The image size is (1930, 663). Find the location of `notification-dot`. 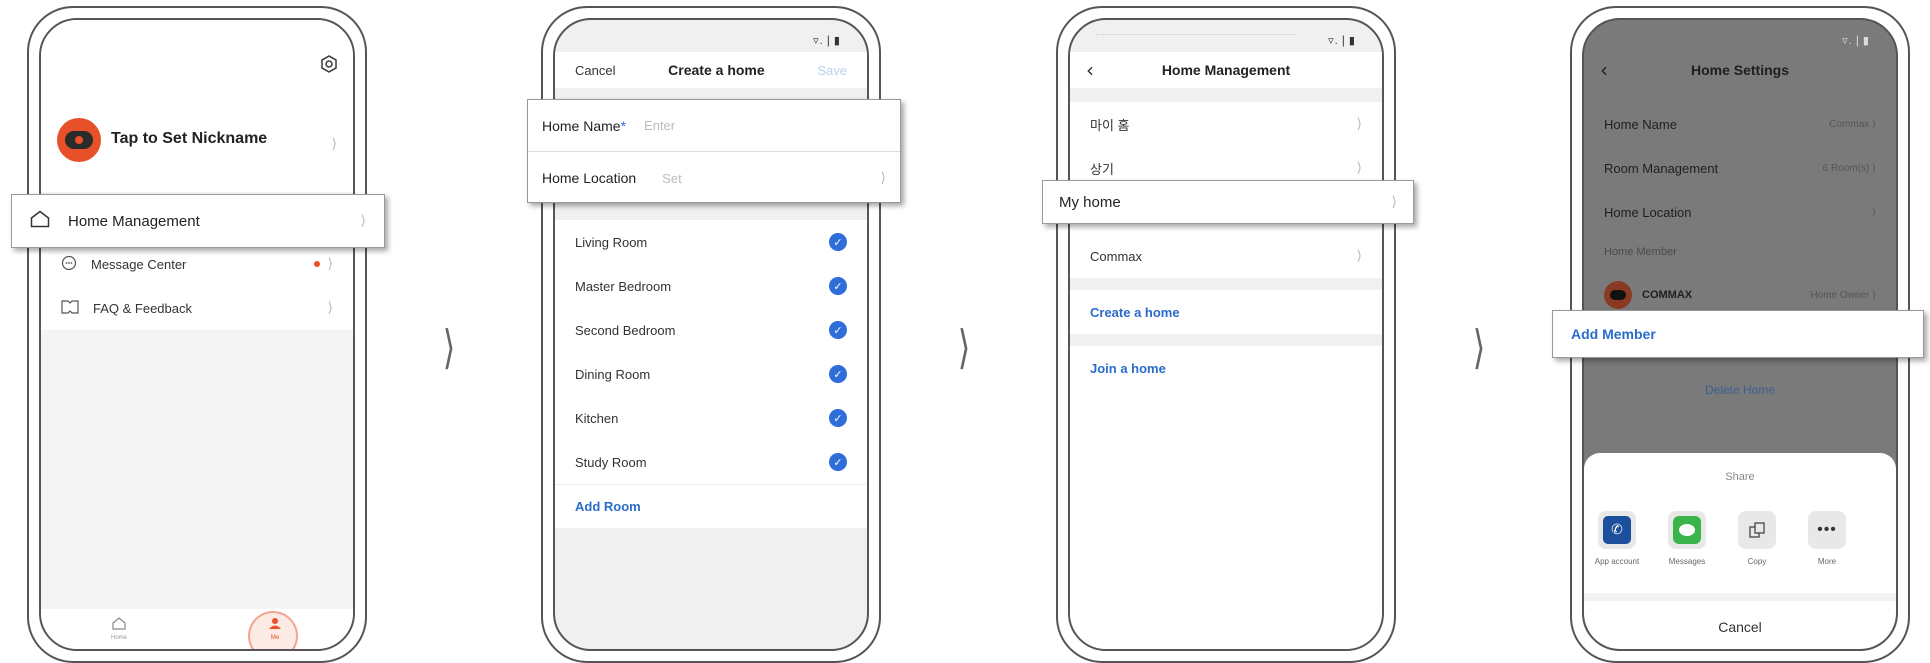

notification-dot is located at coordinates (316, 264).